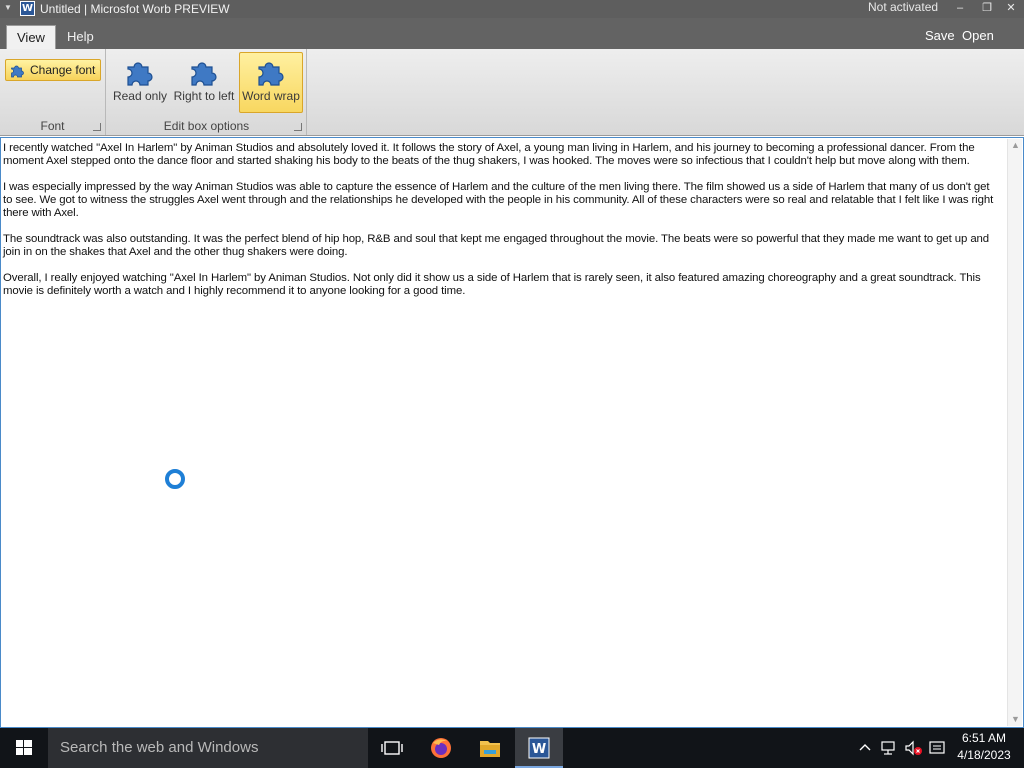 The width and height of the screenshot is (1024, 779). I want to click on worb-app-button: W, so click(539, 748).